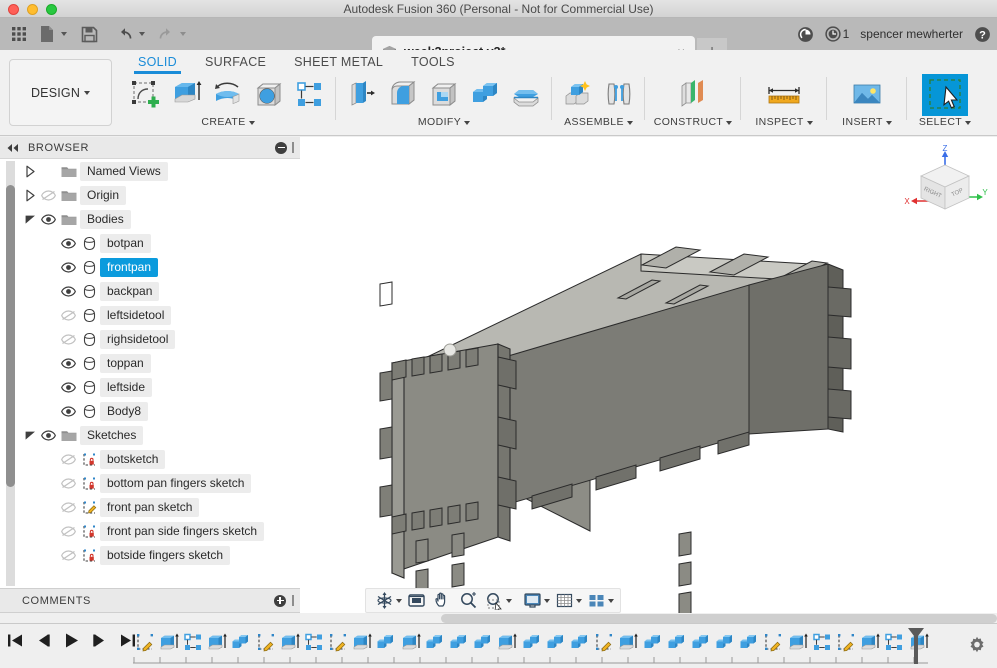 The image size is (997, 668). What do you see at coordinates (867, 95) in the screenshot?
I see `insert-image-icon` at bounding box center [867, 95].